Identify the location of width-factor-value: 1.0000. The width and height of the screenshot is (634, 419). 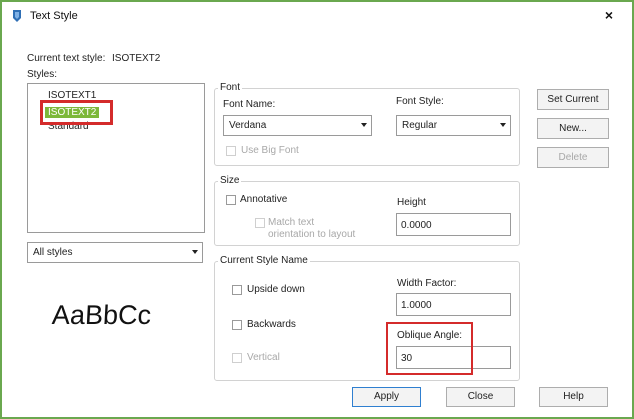
(416, 305).